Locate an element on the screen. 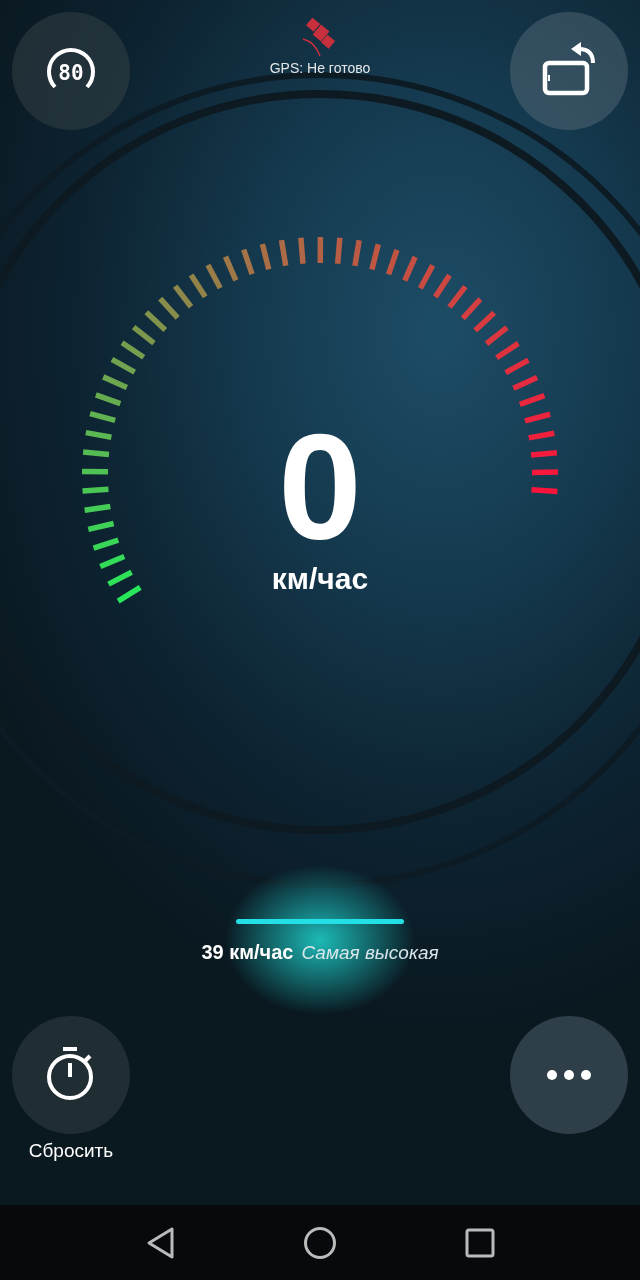  gauge-arc-icon is located at coordinates (71, 69).